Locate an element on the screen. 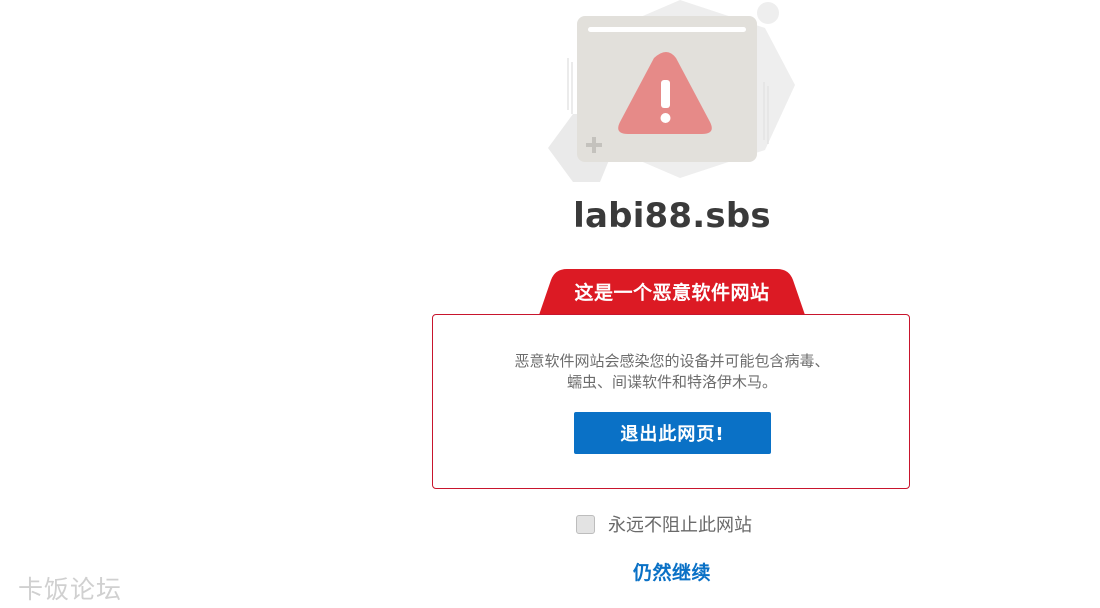 This screenshot has width=1100, height=608. never-block-checkbox is located at coordinates (585, 524).